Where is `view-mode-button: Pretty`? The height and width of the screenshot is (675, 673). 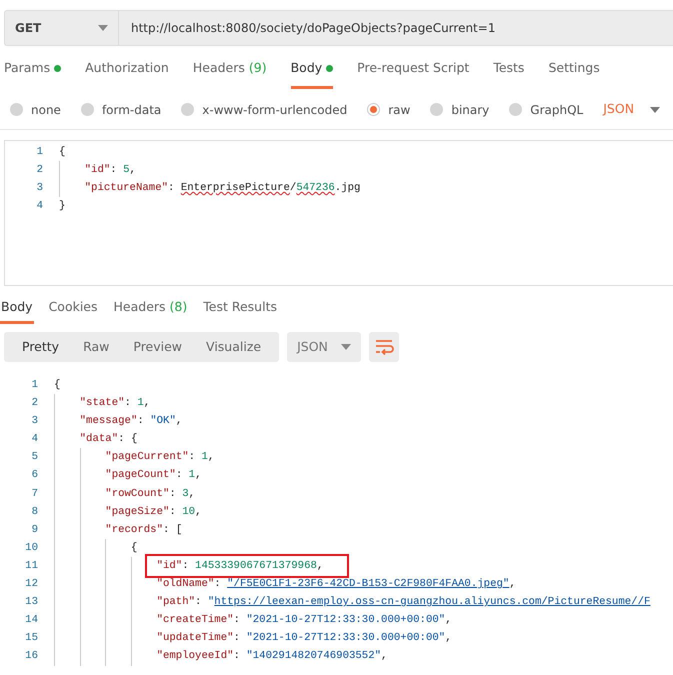 view-mode-button: Pretty is located at coordinates (41, 347).